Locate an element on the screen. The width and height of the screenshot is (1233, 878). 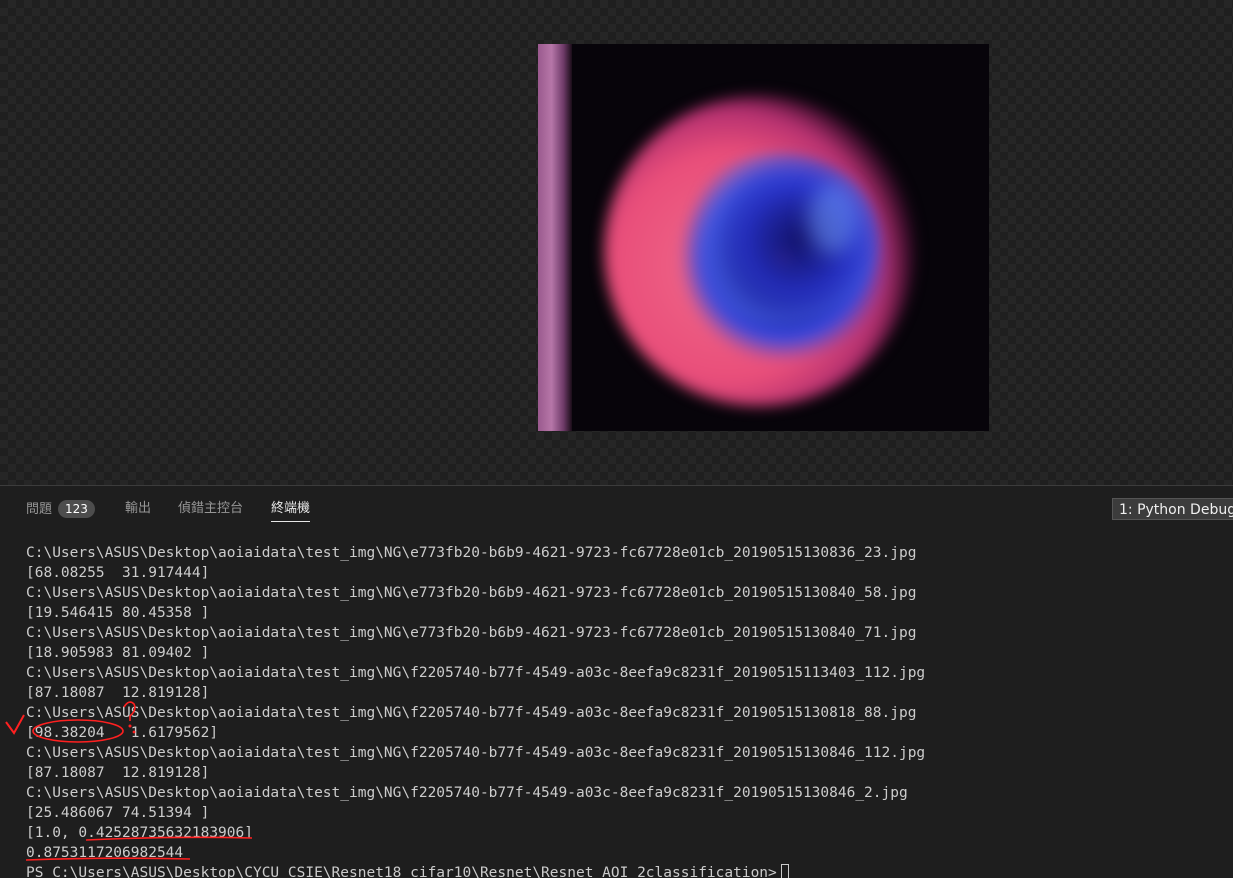
tab-problems: 問題 123 is located at coordinates (60, 511).